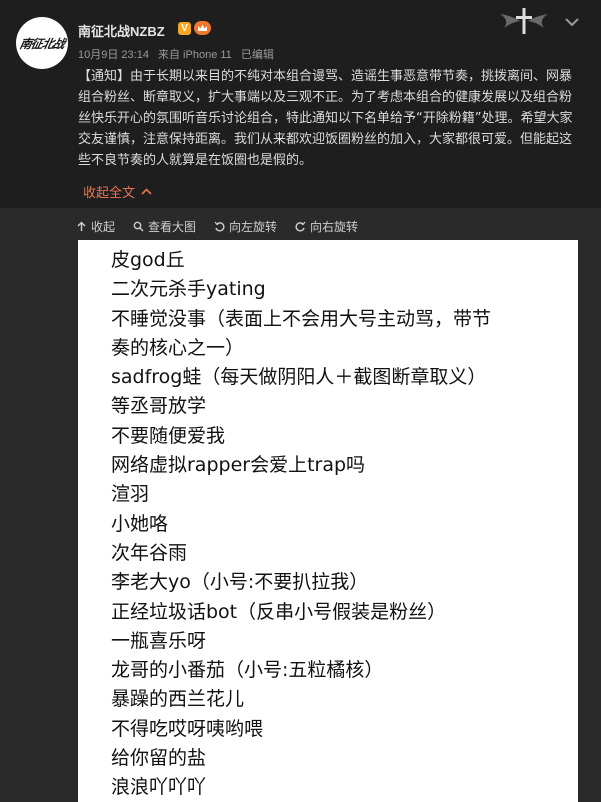 The width and height of the screenshot is (601, 802). I want to click on avatar: 南征北战, so click(42, 43).